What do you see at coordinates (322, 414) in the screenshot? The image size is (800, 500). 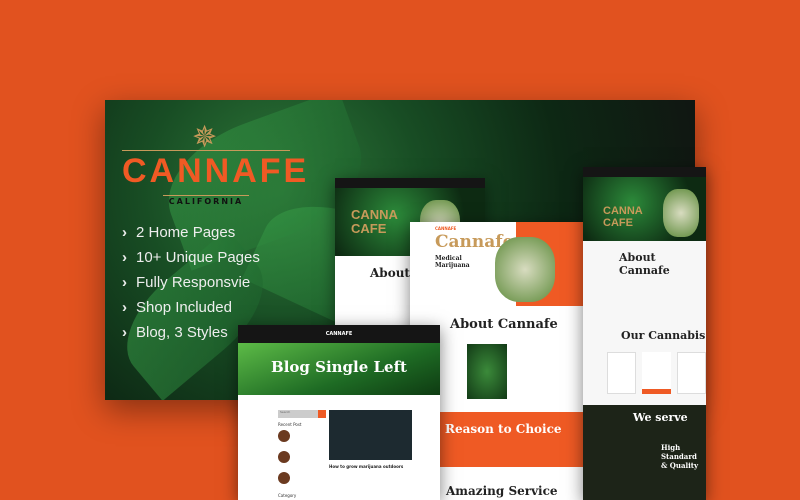 I see `search-icon` at bounding box center [322, 414].